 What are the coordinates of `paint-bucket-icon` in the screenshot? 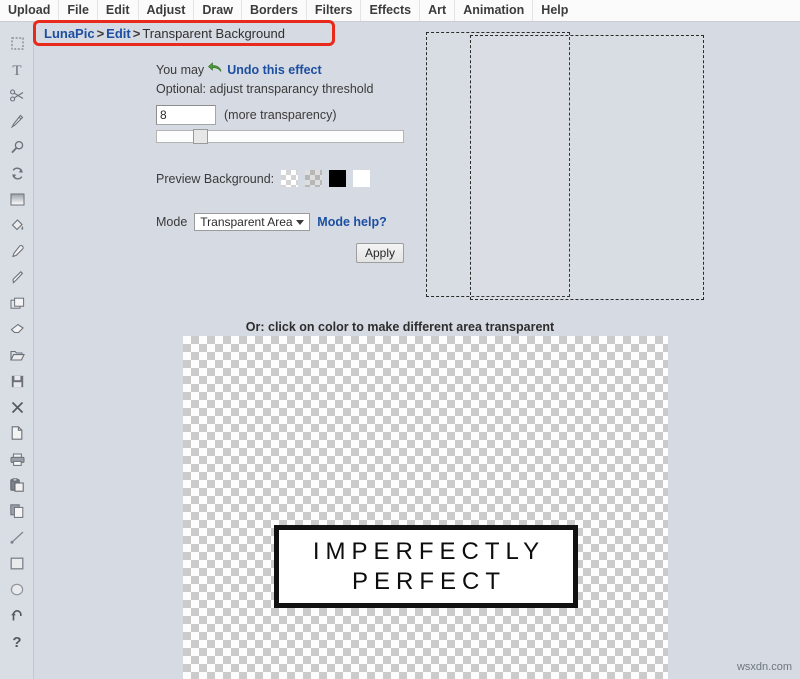 It's located at (17, 225).